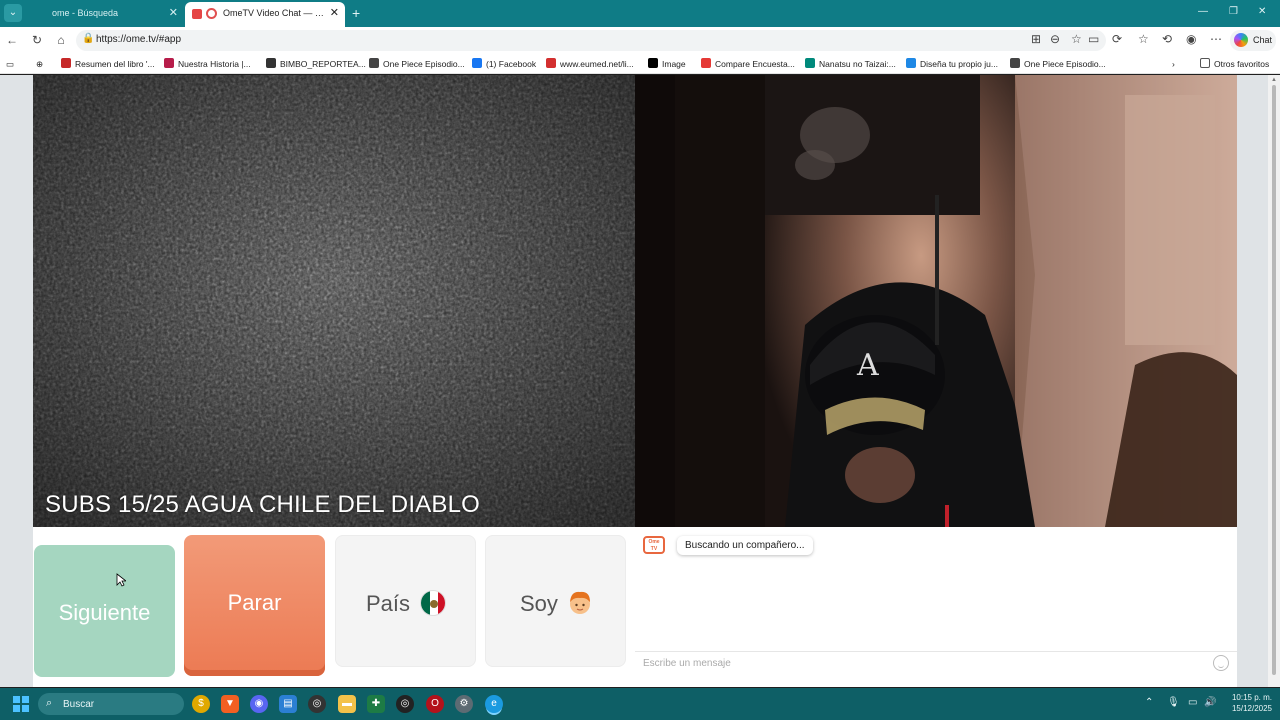  I want to click on tracking-icon: ⊖, so click(1055, 39).